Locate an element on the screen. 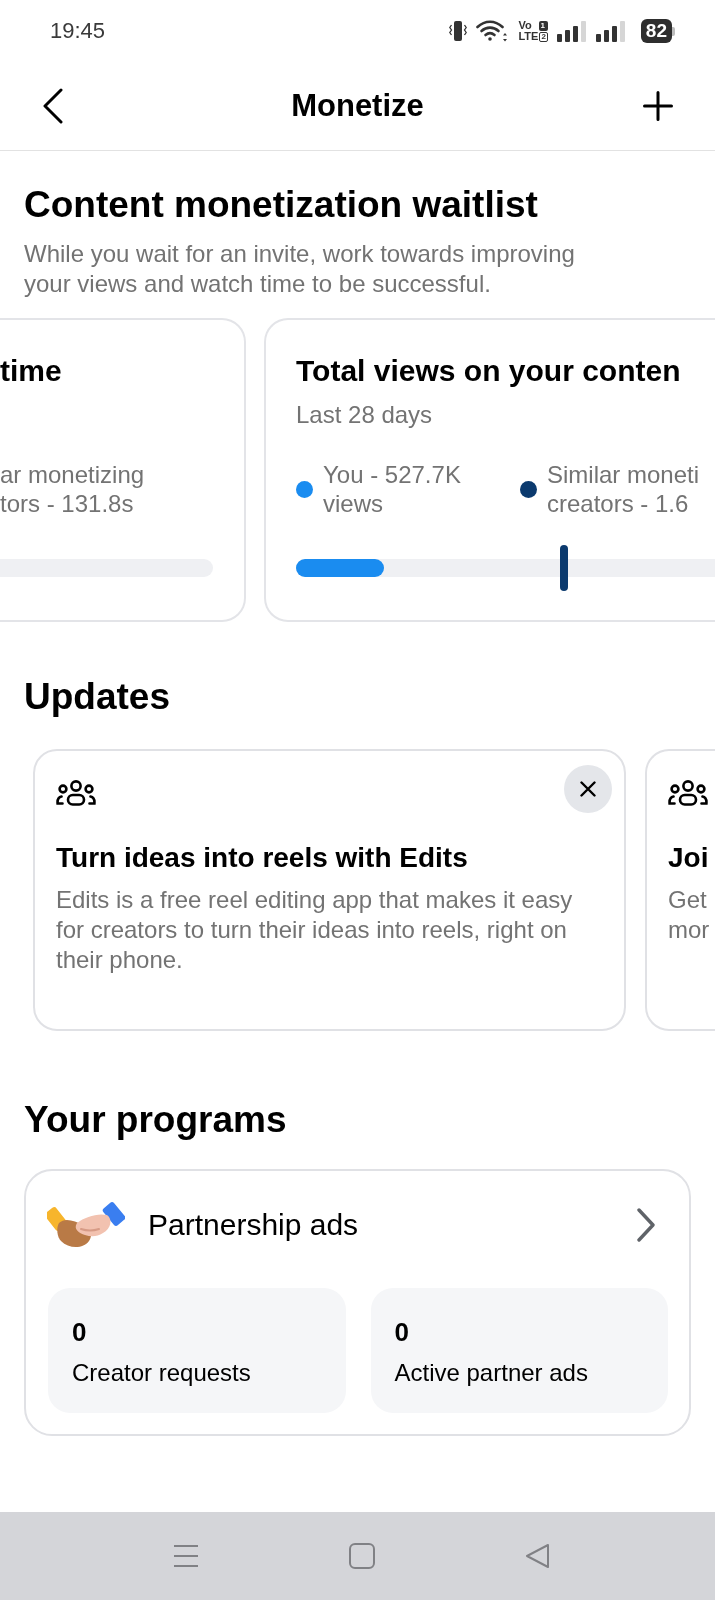 The width and height of the screenshot is (715, 1600). stat-label: Creator requests is located at coordinates (162, 1373).